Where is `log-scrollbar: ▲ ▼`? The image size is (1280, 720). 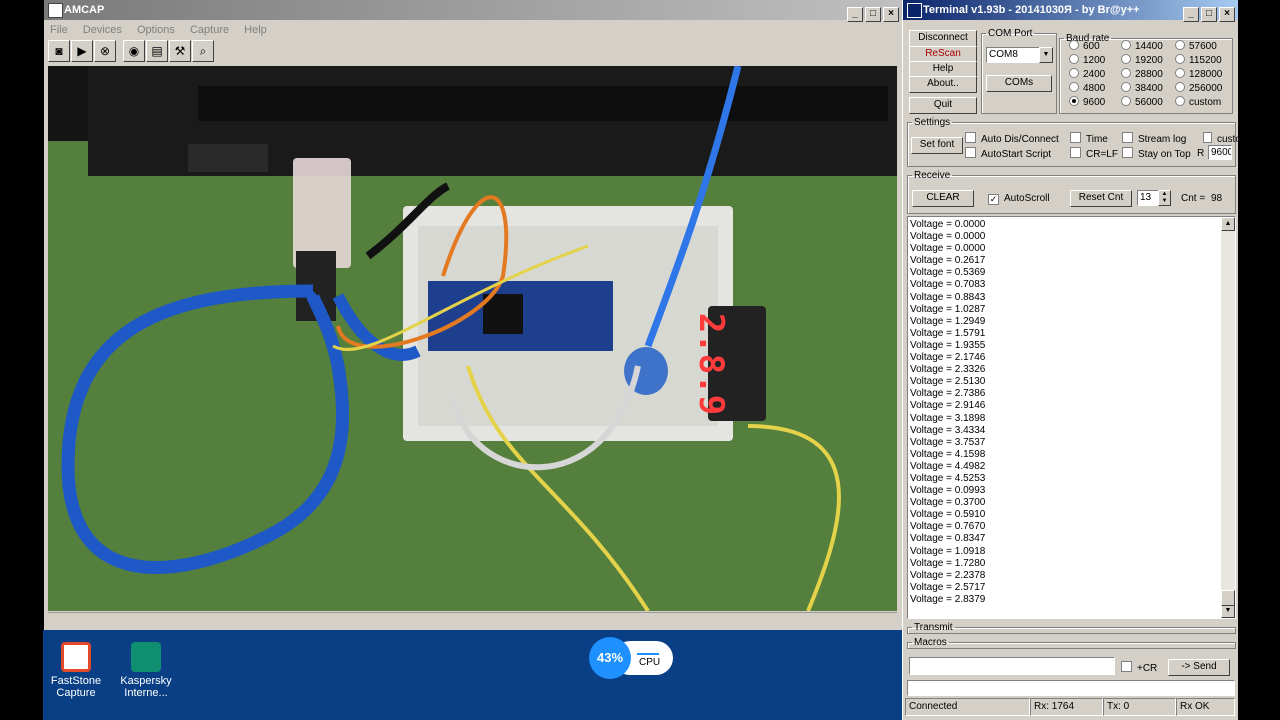 log-scrollbar: ▲ ▼ is located at coordinates (1228, 417).